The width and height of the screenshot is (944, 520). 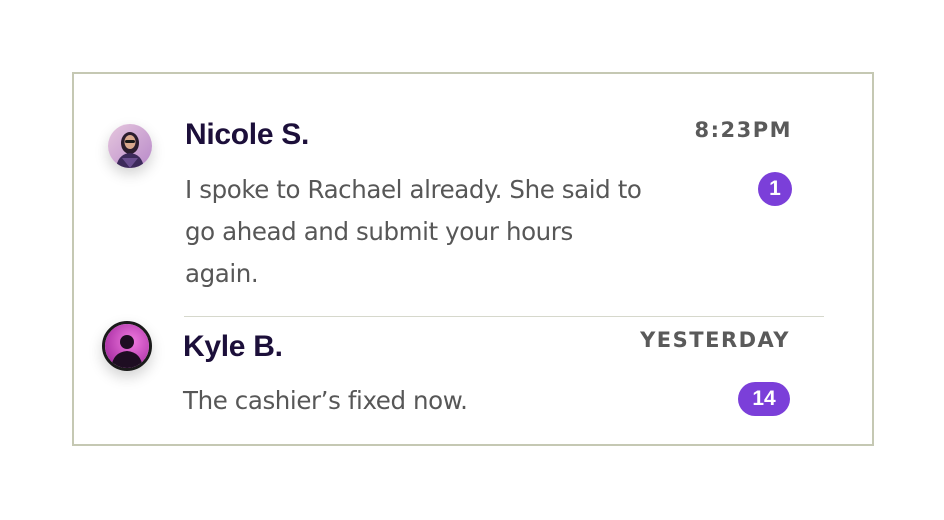 I want to click on message-time: 8:23PM, so click(x=743, y=130).